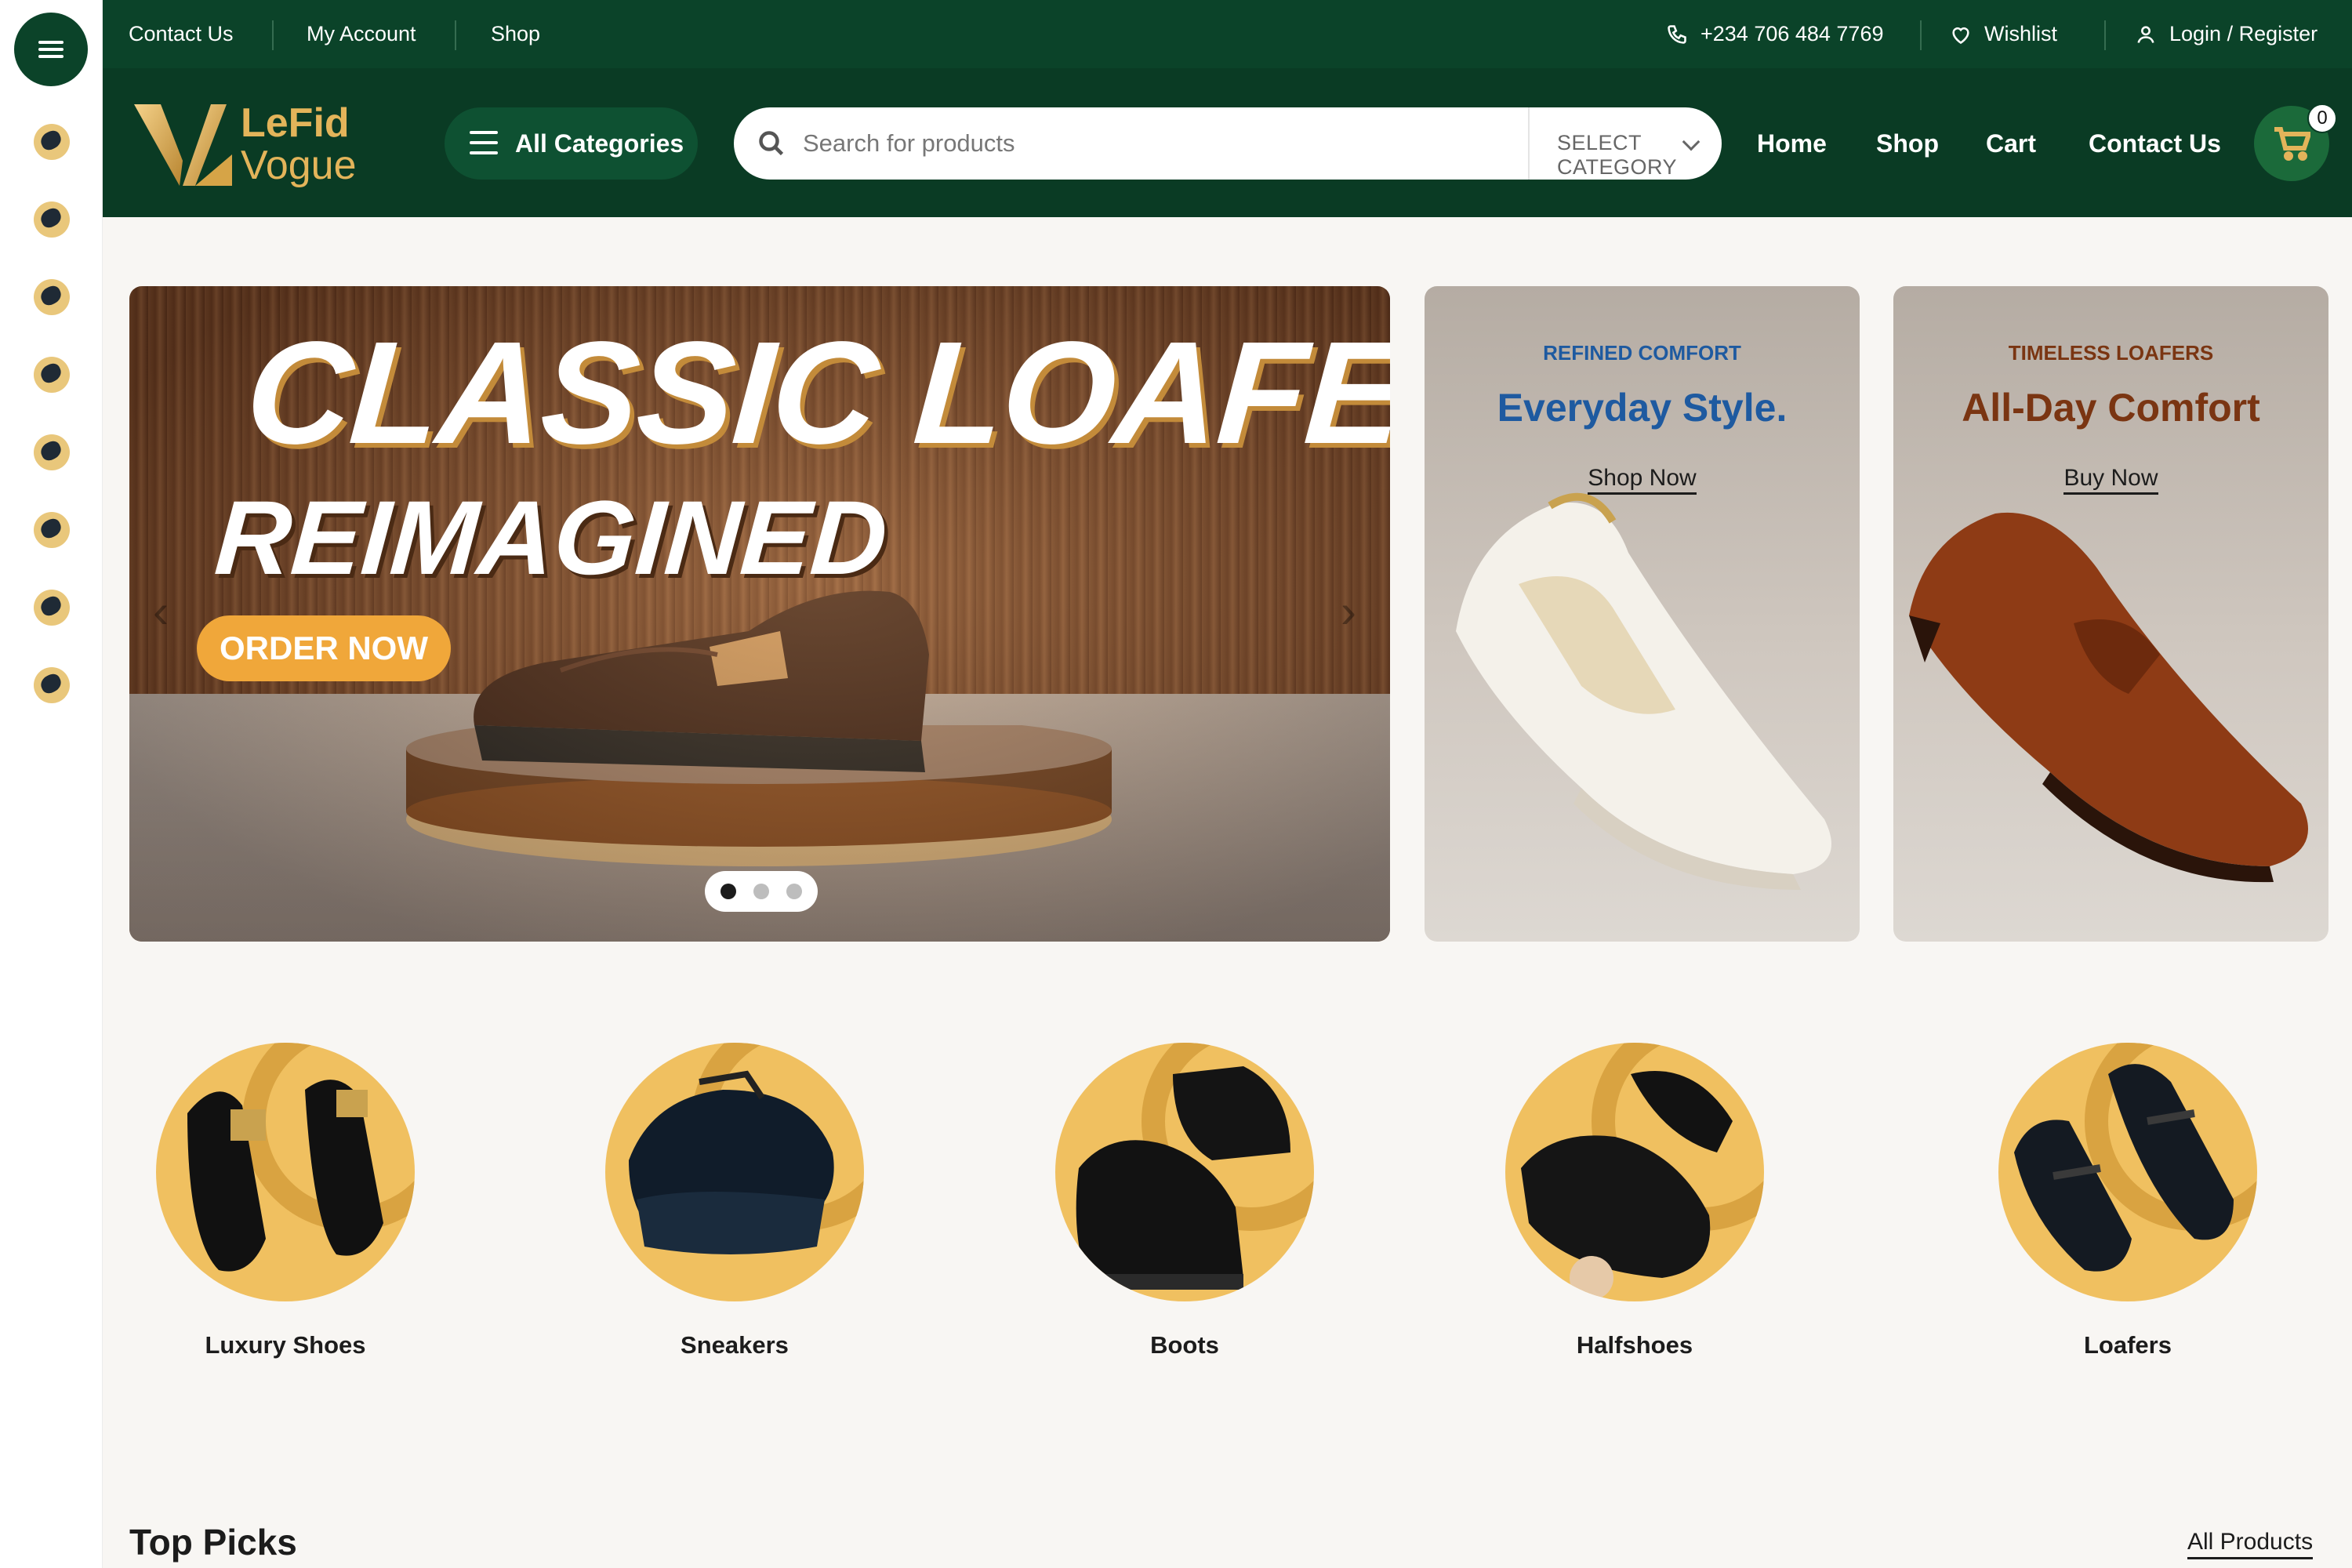 The height and width of the screenshot is (1568, 2352). I want to click on category-sneakers: Sneakers, so click(734, 1201).